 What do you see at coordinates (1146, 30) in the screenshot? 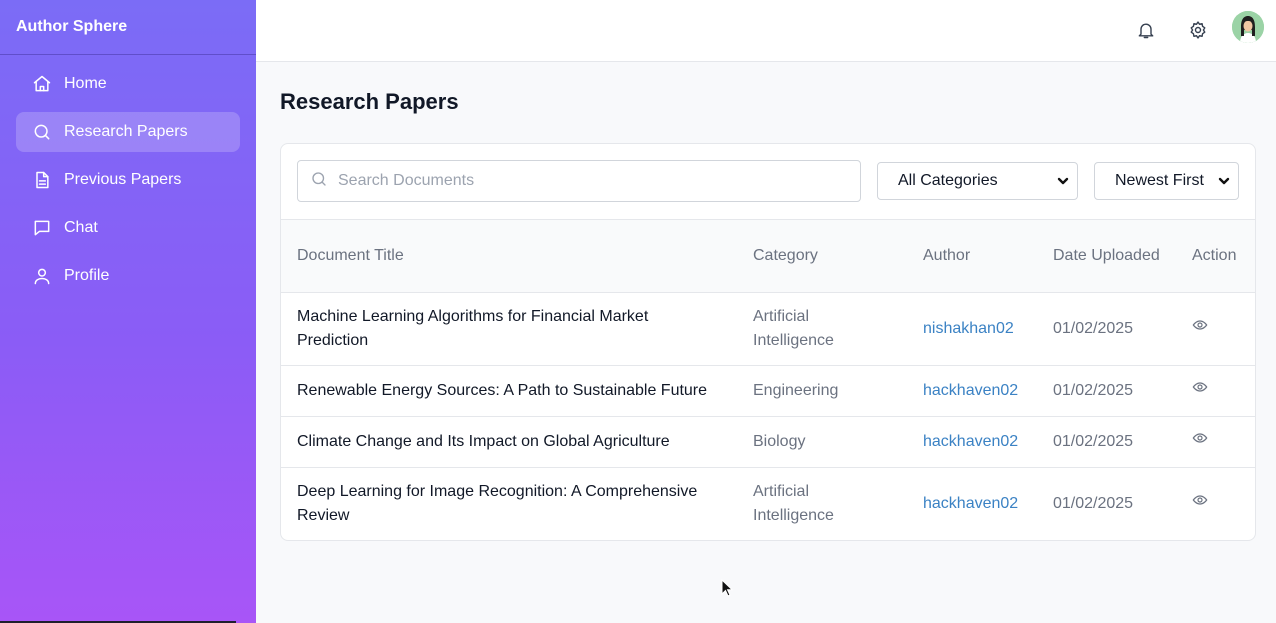
I see `bell-icon` at bounding box center [1146, 30].